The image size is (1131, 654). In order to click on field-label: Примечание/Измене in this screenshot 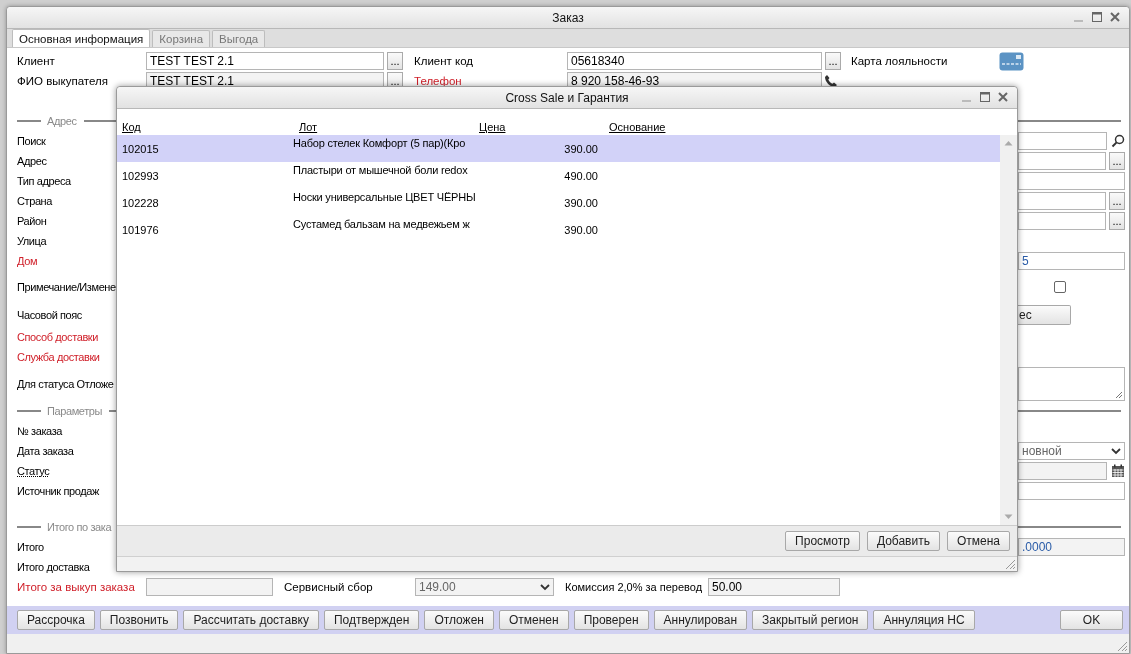, I will do `click(66, 287)`.